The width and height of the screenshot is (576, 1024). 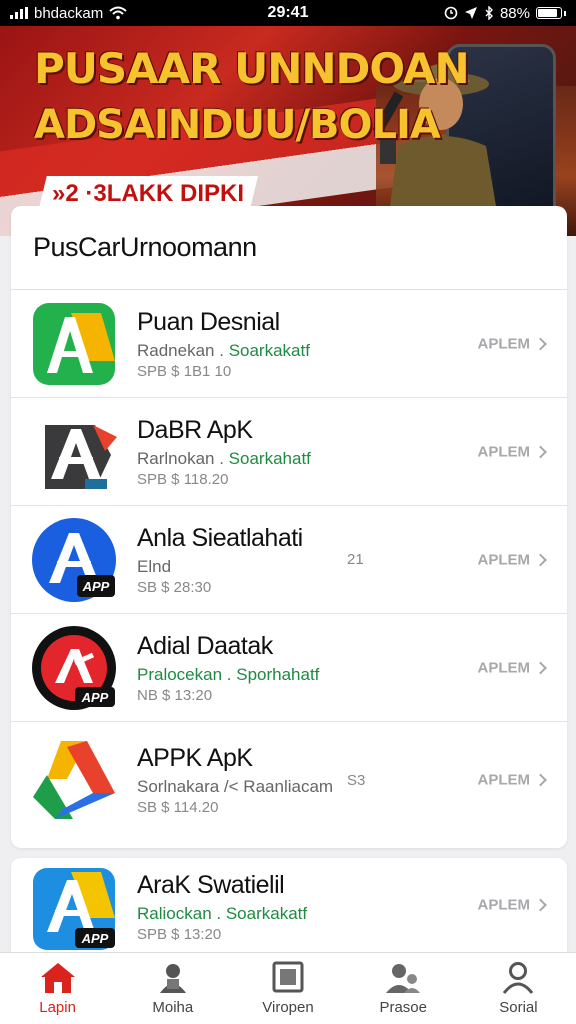 I want to click on app-meta: NB $ 13:20, so click(x=175, y=695).